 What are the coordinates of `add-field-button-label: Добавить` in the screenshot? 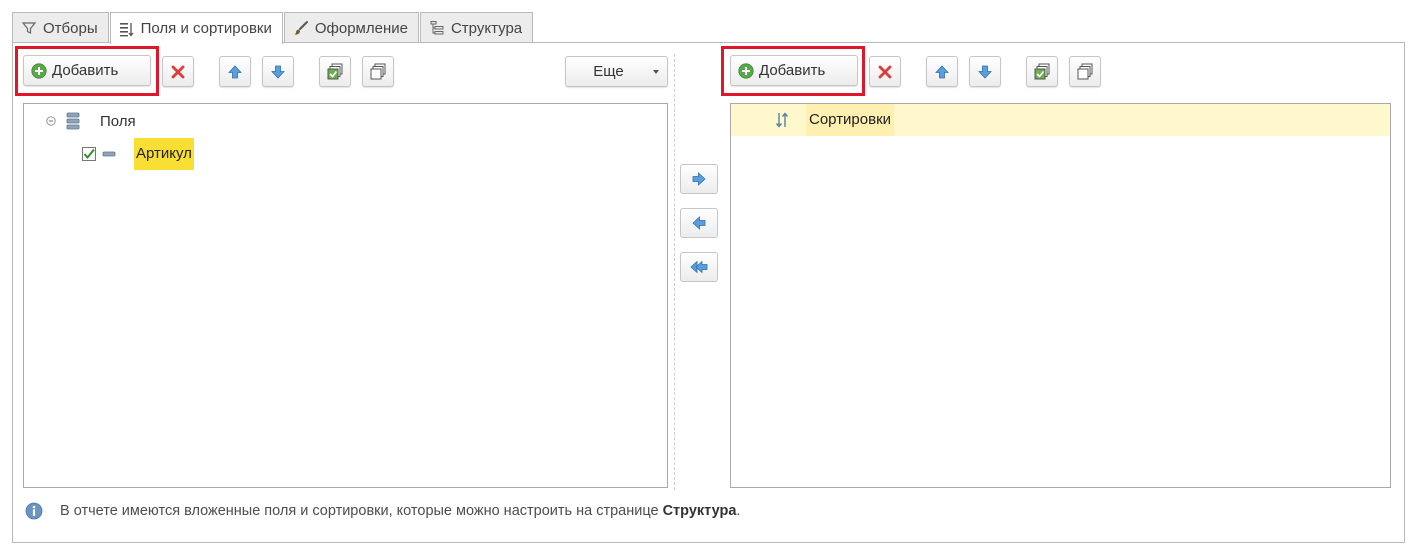 It's located at (85, 70).